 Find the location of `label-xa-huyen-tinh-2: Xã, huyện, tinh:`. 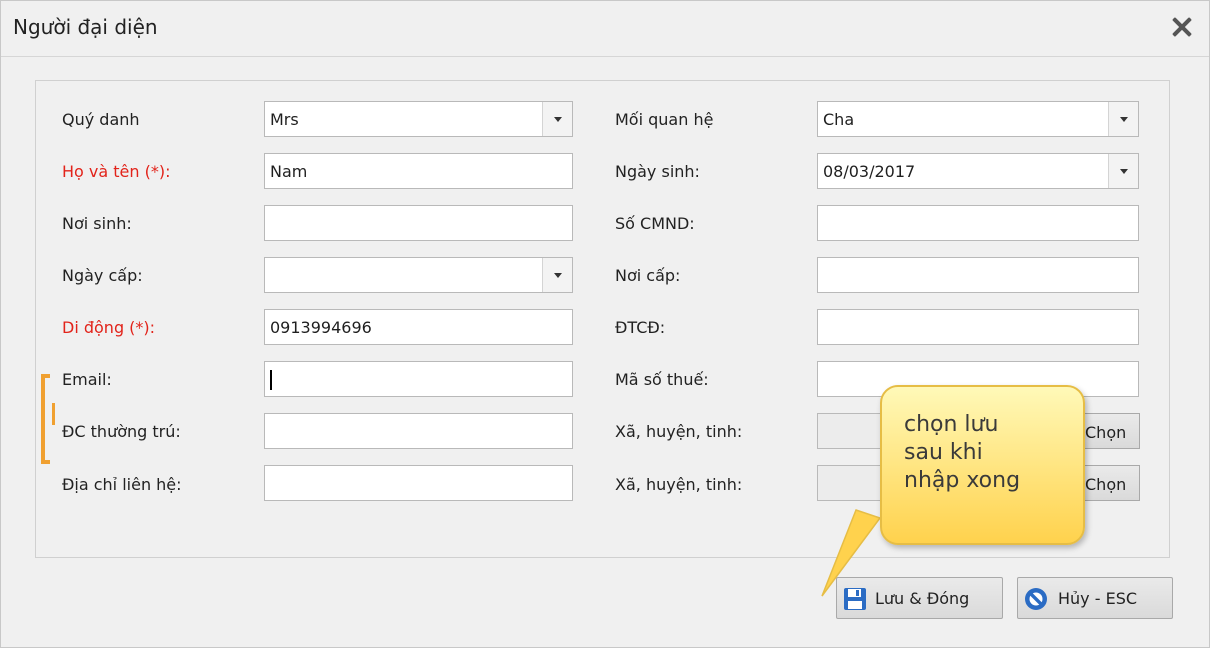

label-xa-huyen-tinh-2: Xã, huyện, tinh: is located at coordinates (679, 484).